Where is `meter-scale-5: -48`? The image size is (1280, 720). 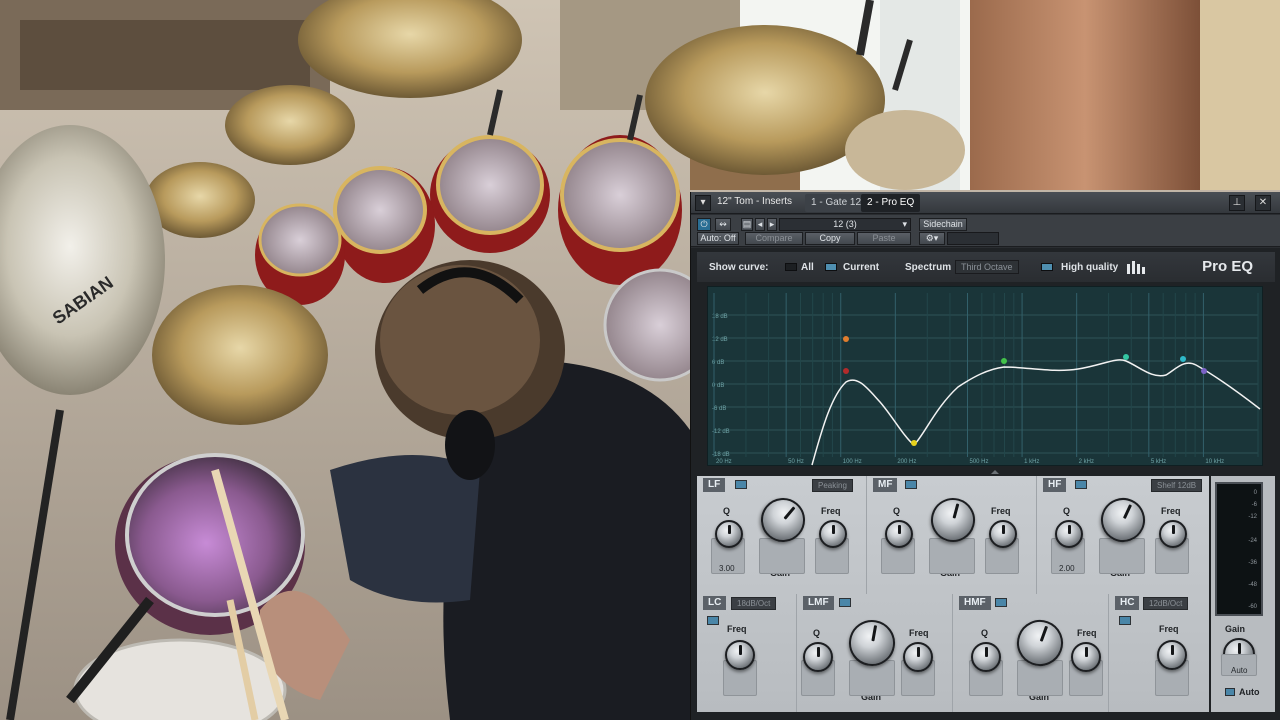
meter-scale-5: -48 is located at coordinates (1252, 585).